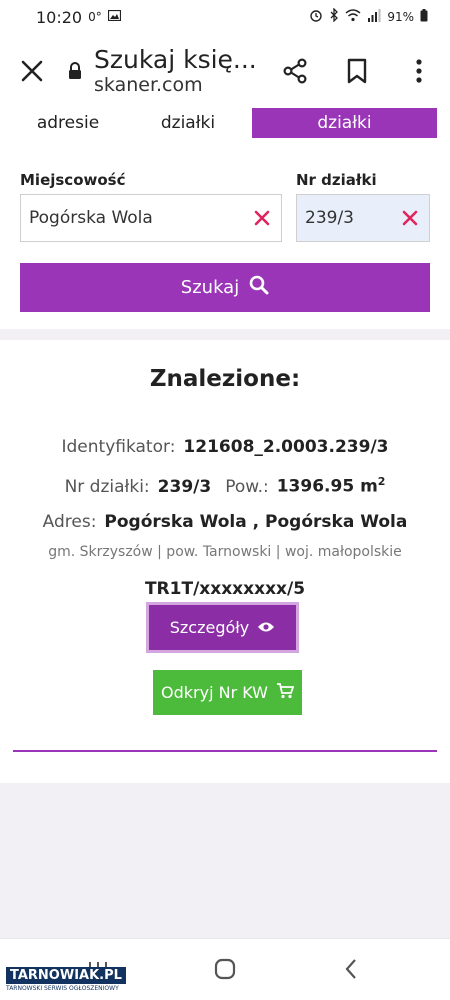  What do you see at coordinates (73, 180) in the screenshot?
I see `city-label: Miejscowość` at bounding box center [73, 180].